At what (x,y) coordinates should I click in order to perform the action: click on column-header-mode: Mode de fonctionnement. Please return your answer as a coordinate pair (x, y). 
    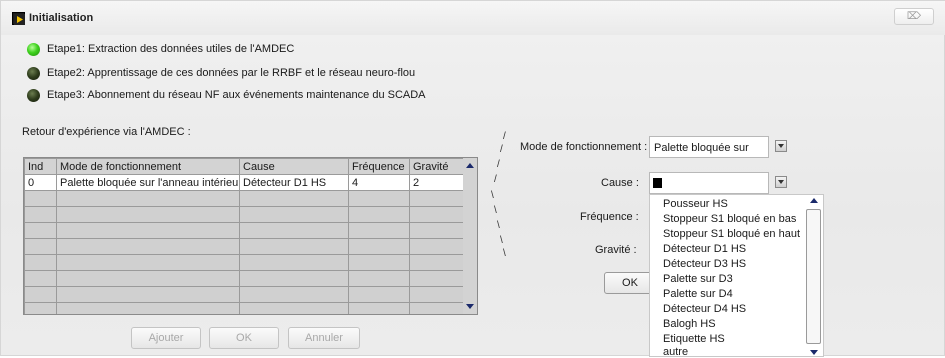
    Looking at the image, I should click on (148, 166).